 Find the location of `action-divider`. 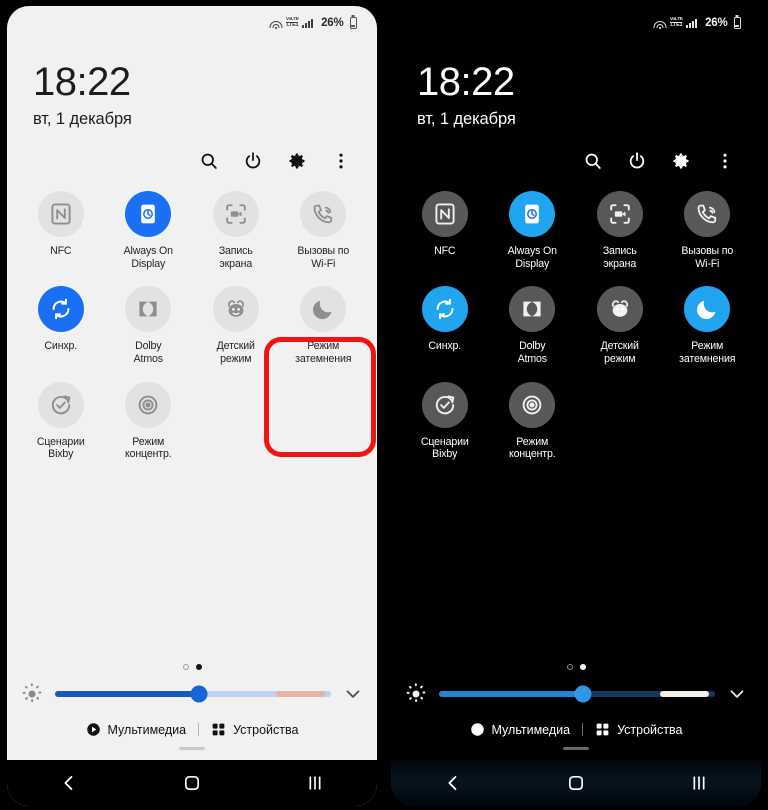

action-divider is located at coordinates (199, 730).